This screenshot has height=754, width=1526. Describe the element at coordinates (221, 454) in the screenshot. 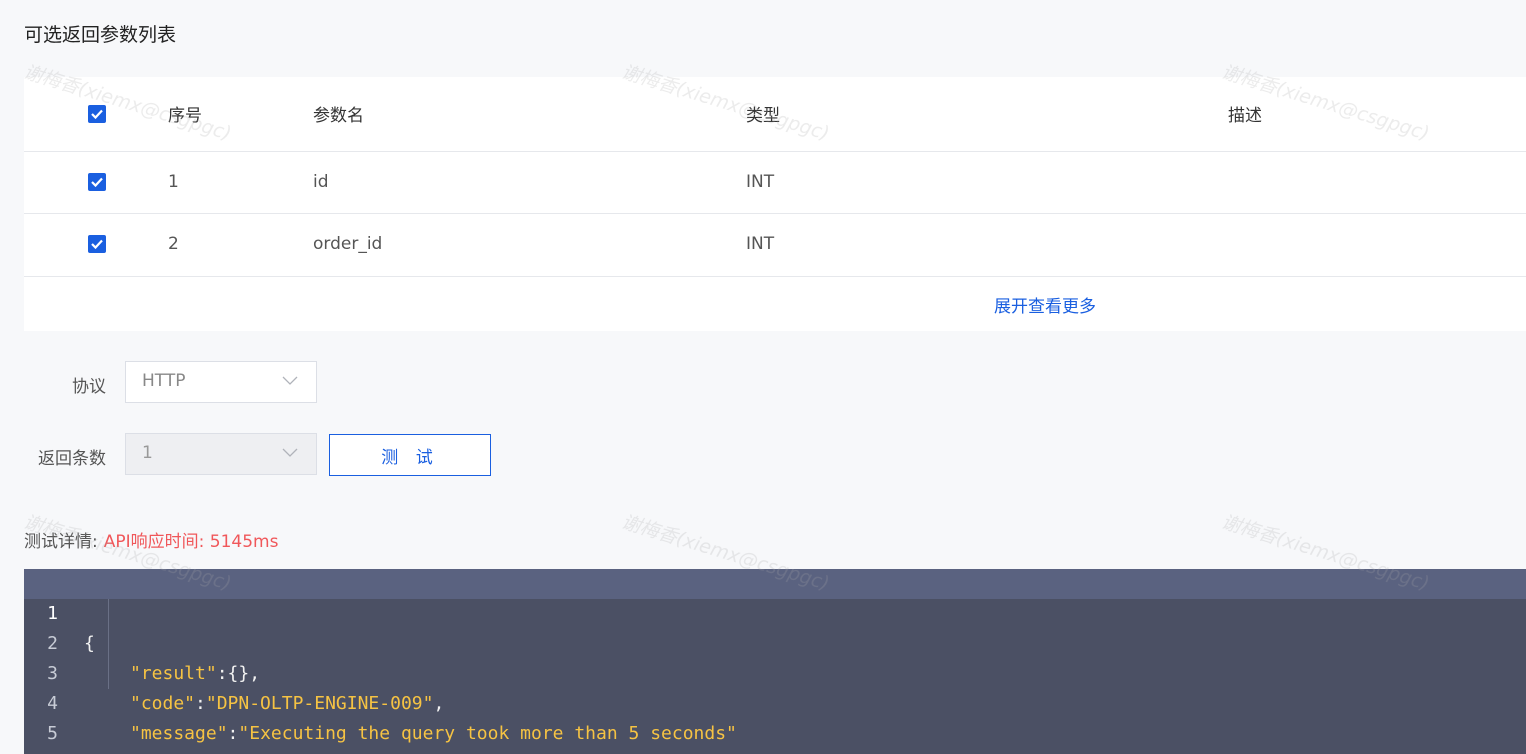

I see `return-count-select: 1` at that location.